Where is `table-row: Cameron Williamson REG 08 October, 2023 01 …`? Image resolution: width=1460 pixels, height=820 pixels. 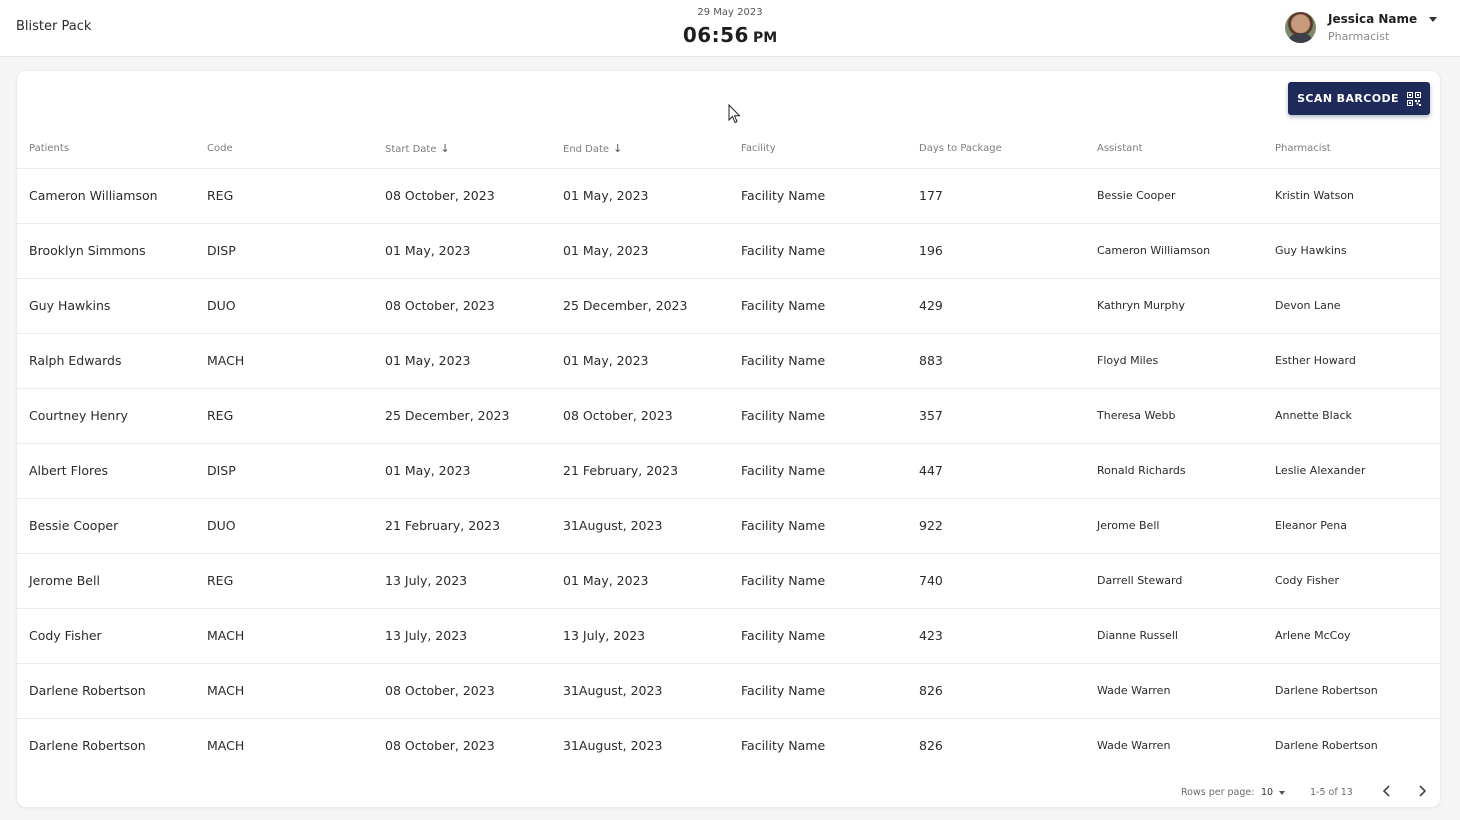 table-row: Cameron Williamson REG 08 October, 2023 01 … is located at coordinates (728, 195).